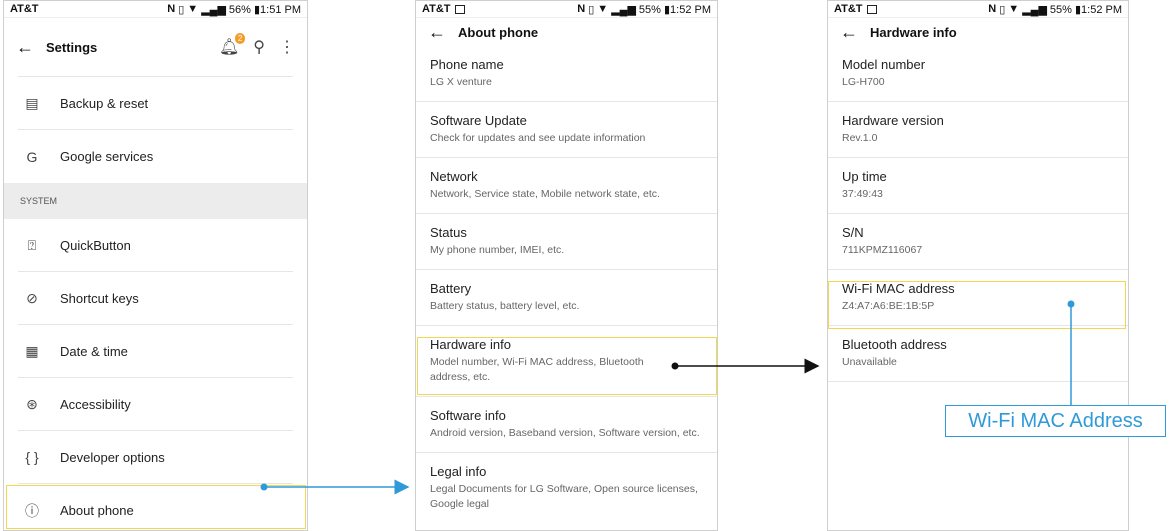 The height and width of the screenshot is (531, 1172). Describe the element at coordinates (566, 242) in the screenshot. I see `list-item: Status My phone number, IMEI, etc.` at that location.